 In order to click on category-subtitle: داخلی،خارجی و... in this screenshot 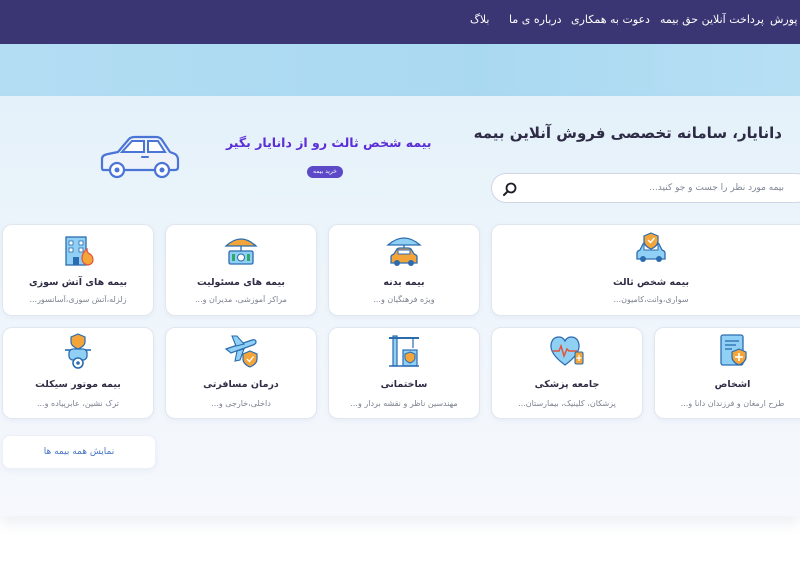, I will do `click(241, 403)`.